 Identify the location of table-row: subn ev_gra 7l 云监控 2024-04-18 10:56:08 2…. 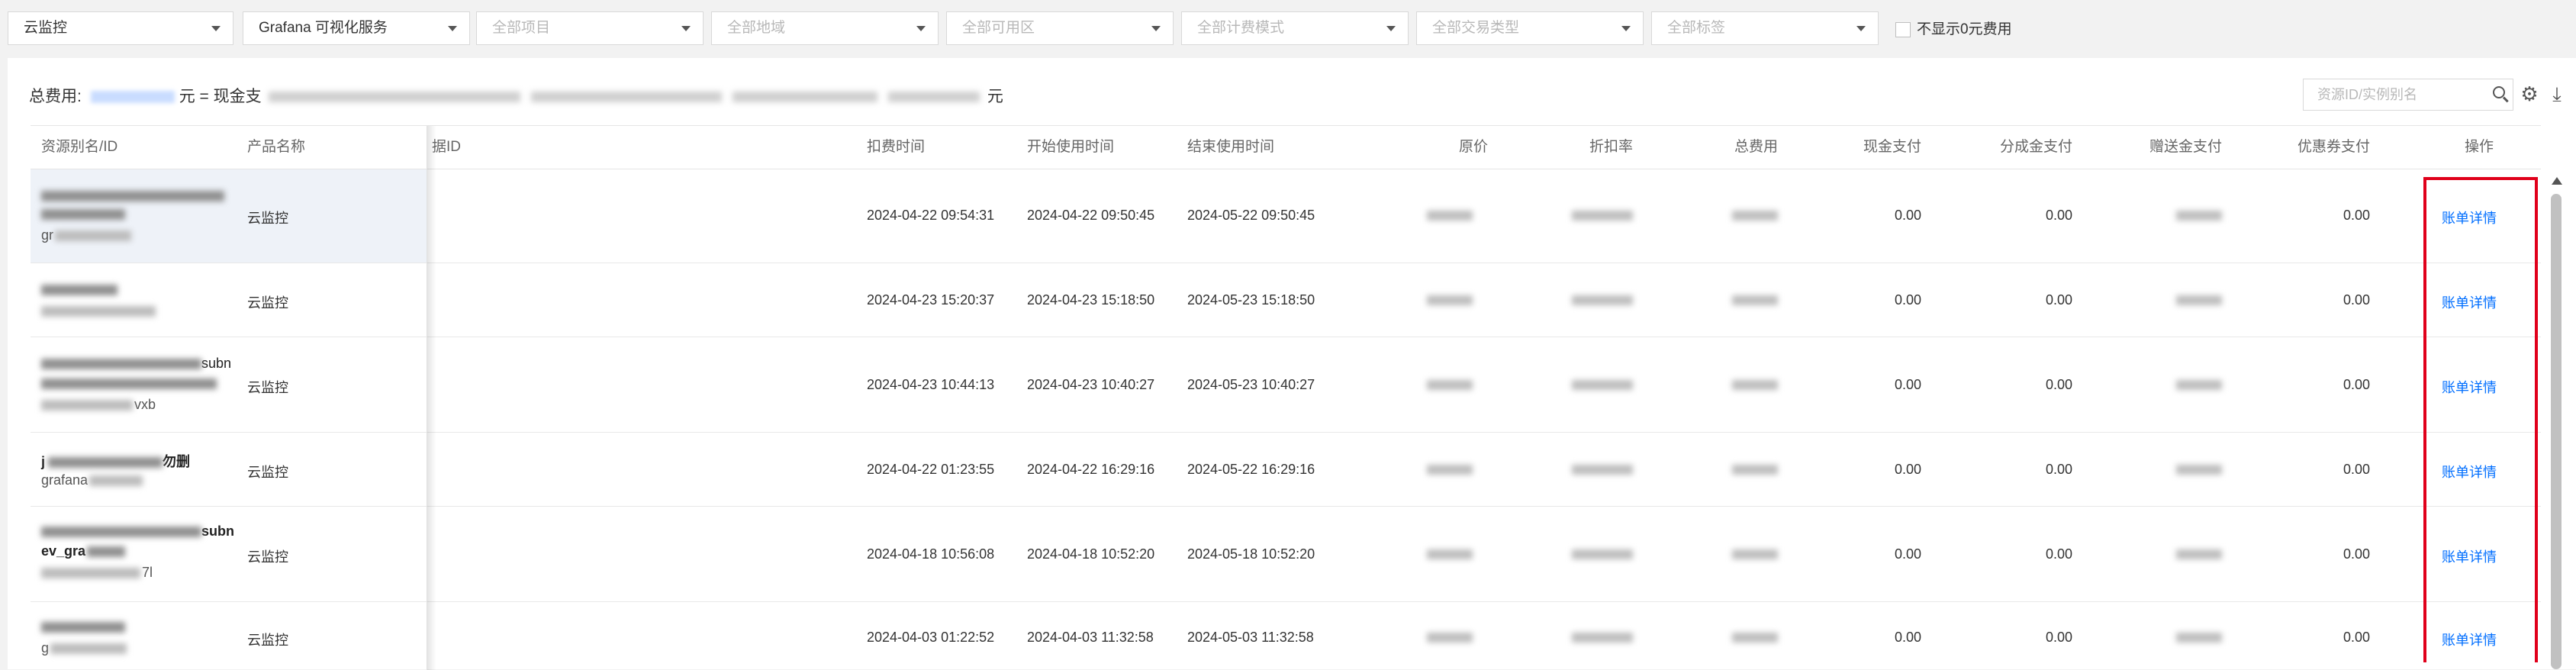
(1286, 554).